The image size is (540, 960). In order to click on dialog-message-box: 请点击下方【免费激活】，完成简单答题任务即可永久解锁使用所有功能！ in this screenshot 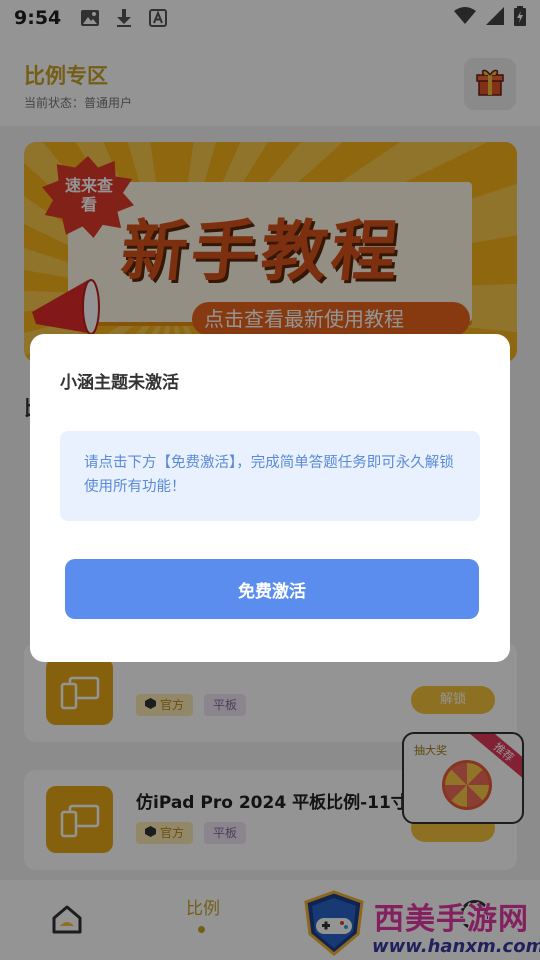, I will do `click(270, 476)`.